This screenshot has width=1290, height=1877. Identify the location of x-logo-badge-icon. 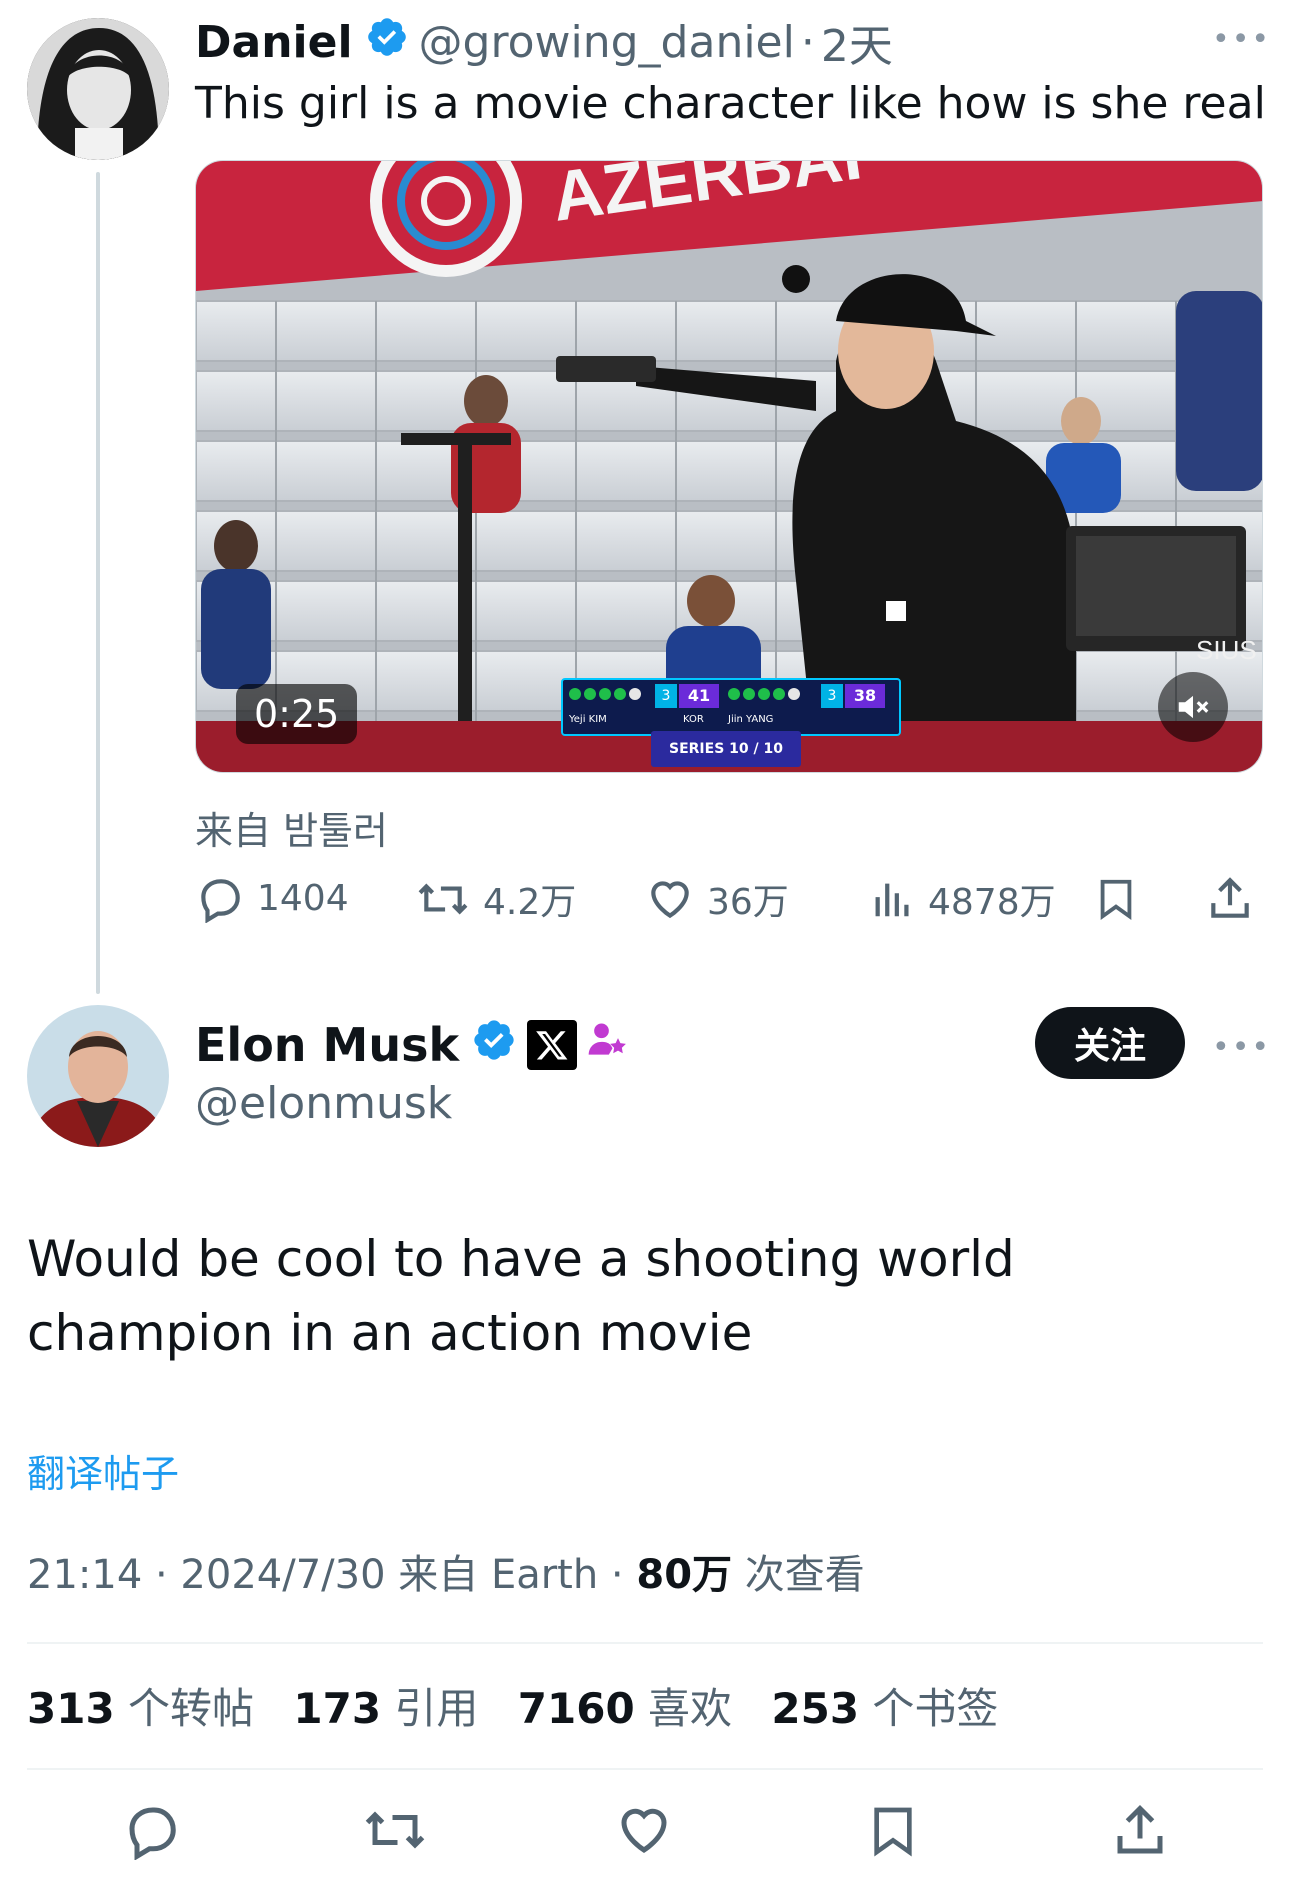
(552, 1045).